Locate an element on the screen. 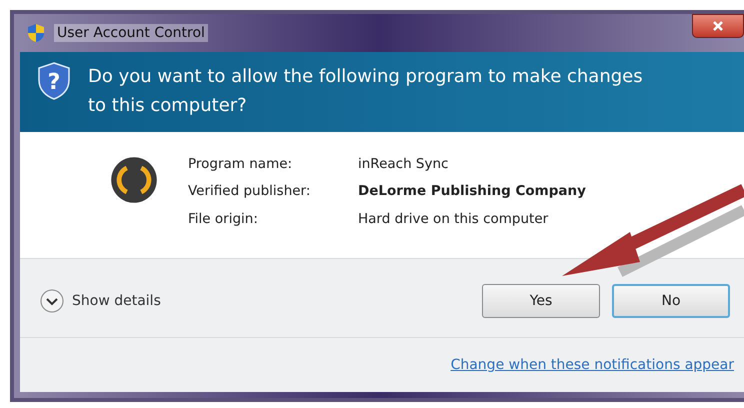  notification-settings-link: Change when these notifications appear is located at coordinates (592, 365).